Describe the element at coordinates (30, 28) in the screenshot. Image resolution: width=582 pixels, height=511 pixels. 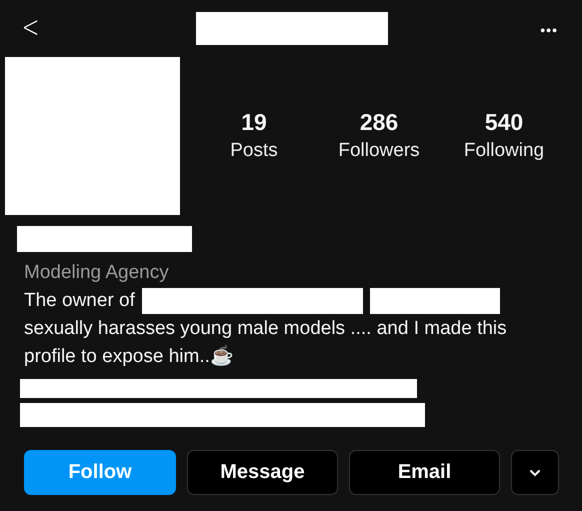
I see `back-button: <` at that location.